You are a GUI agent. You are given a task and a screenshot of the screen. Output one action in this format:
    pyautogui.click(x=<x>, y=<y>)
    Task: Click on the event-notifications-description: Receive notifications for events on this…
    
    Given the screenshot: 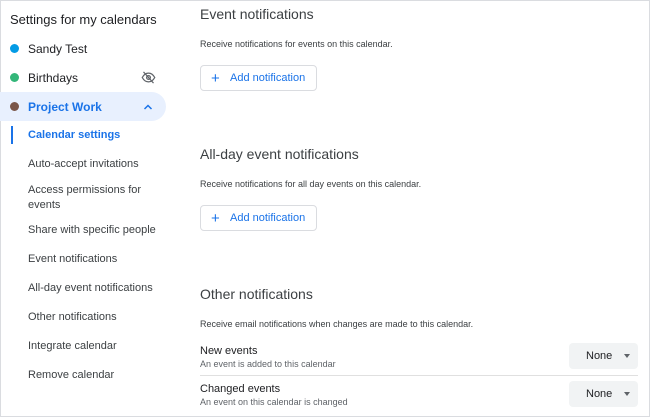 What is the action you would take?
    pyautogui.click(x=296, y=44)
    